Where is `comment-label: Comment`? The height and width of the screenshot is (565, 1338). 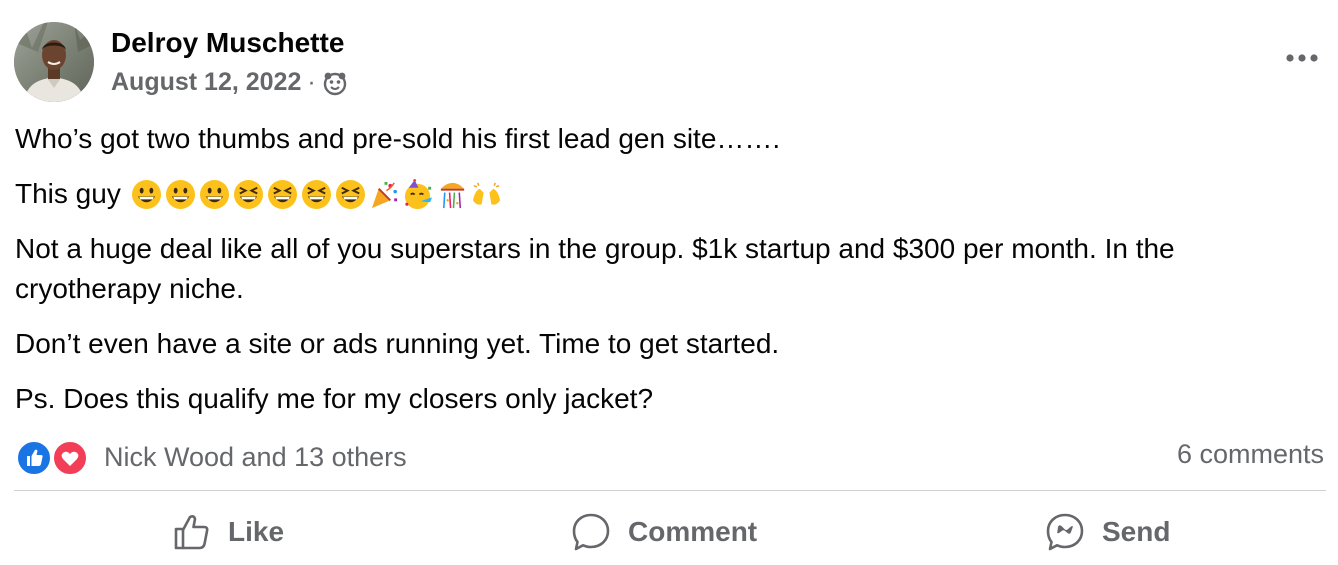
comment-label: Comment is located at coordinates (693, 531).